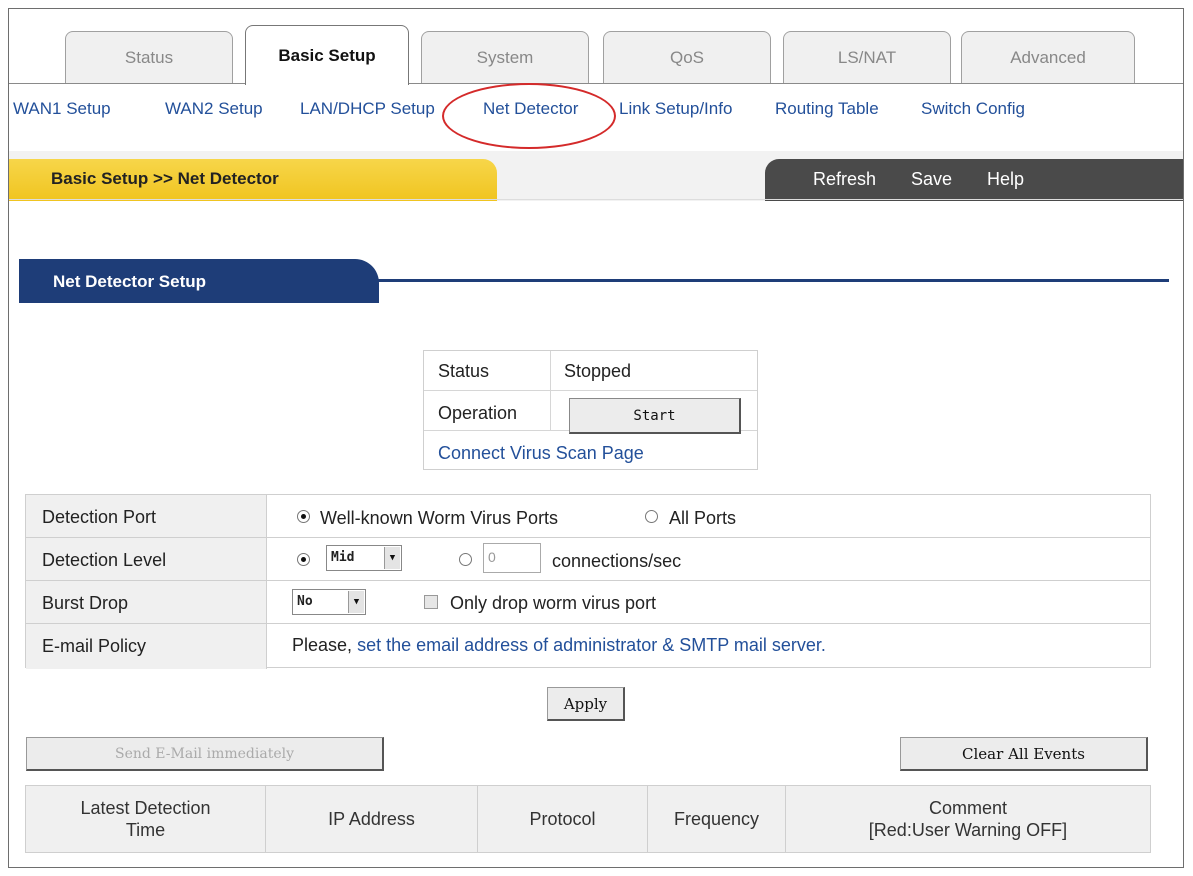  What do you see at coordinates (367, 109) in the screenshot?
I see `subnav-lan-dhcp-setup: LAN/DHCP Setup` at bounding box center [367, 109].